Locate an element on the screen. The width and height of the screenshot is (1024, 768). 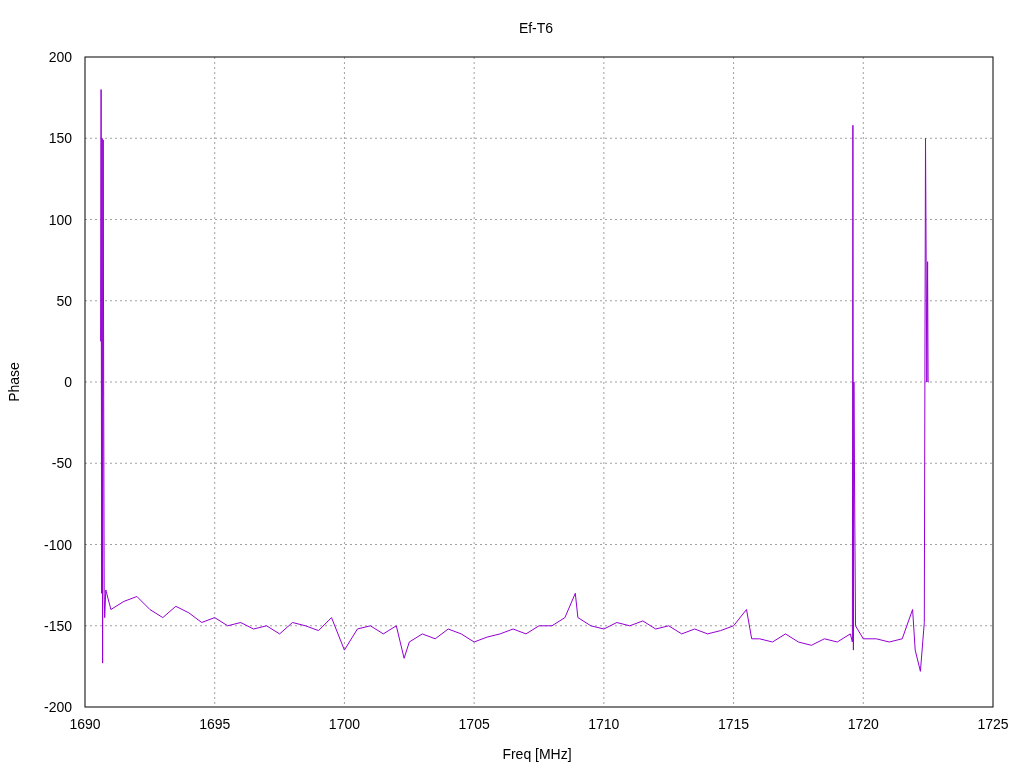
x-tick-label: 1700 is located at coordinates (344, 724).